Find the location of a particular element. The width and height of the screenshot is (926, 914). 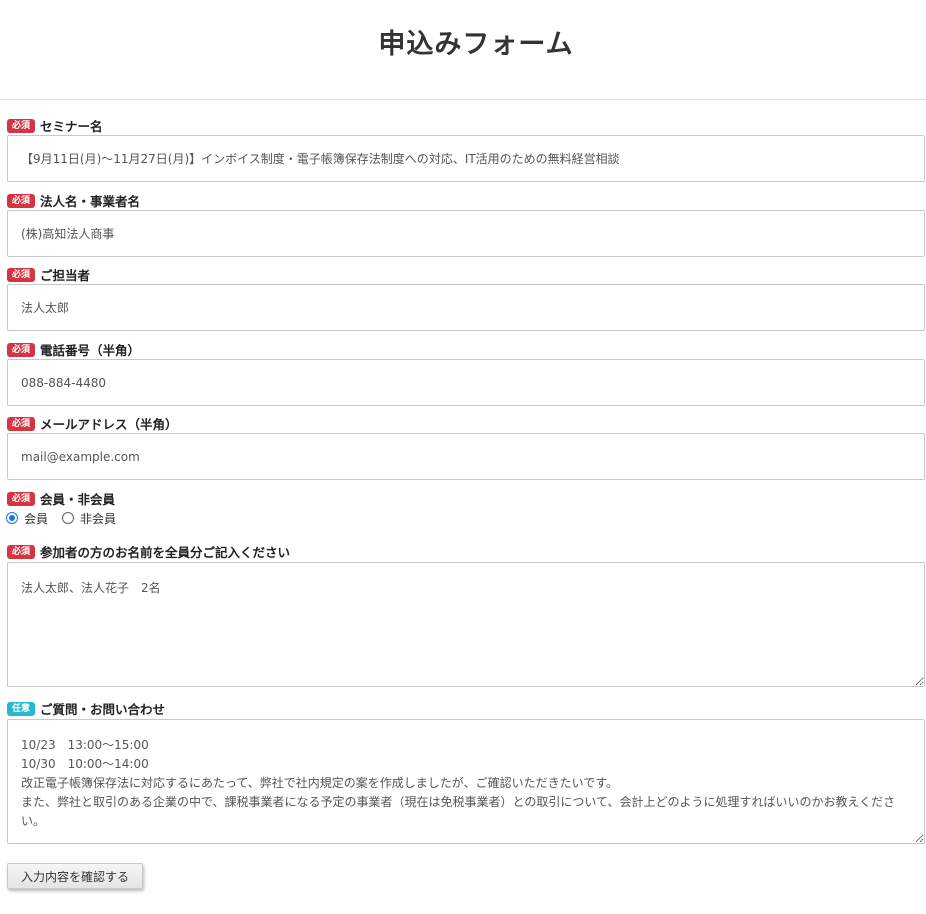

seminar-label-text: セミナー名 is located at coordinates (71, 126).